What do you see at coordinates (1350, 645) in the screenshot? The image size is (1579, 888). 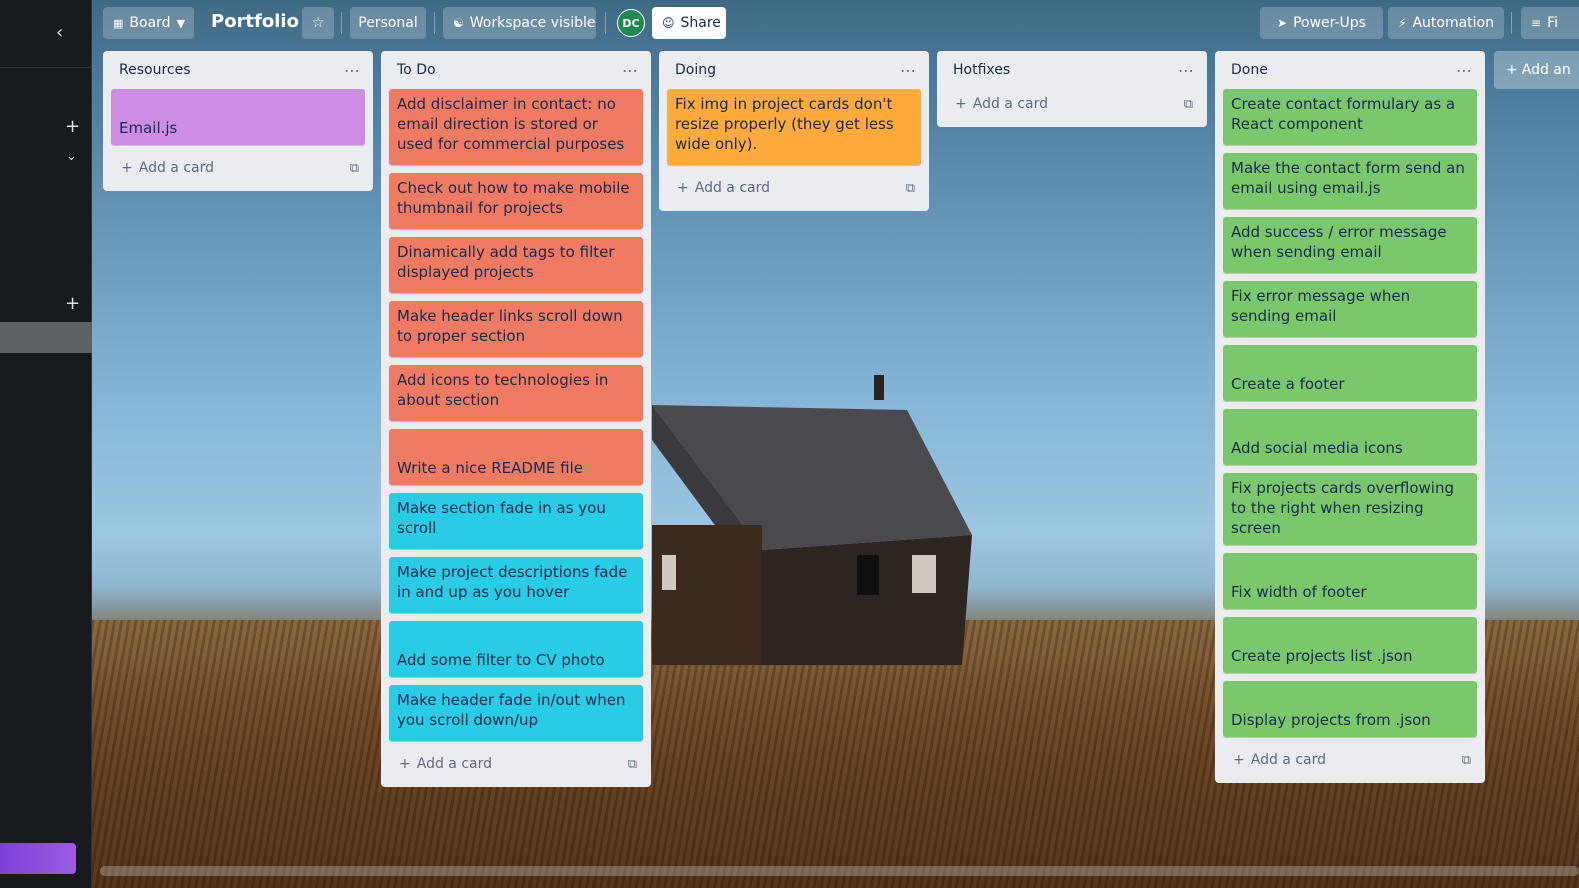 I see `card: Create projects list .json` at bounding box center [1350, 645].